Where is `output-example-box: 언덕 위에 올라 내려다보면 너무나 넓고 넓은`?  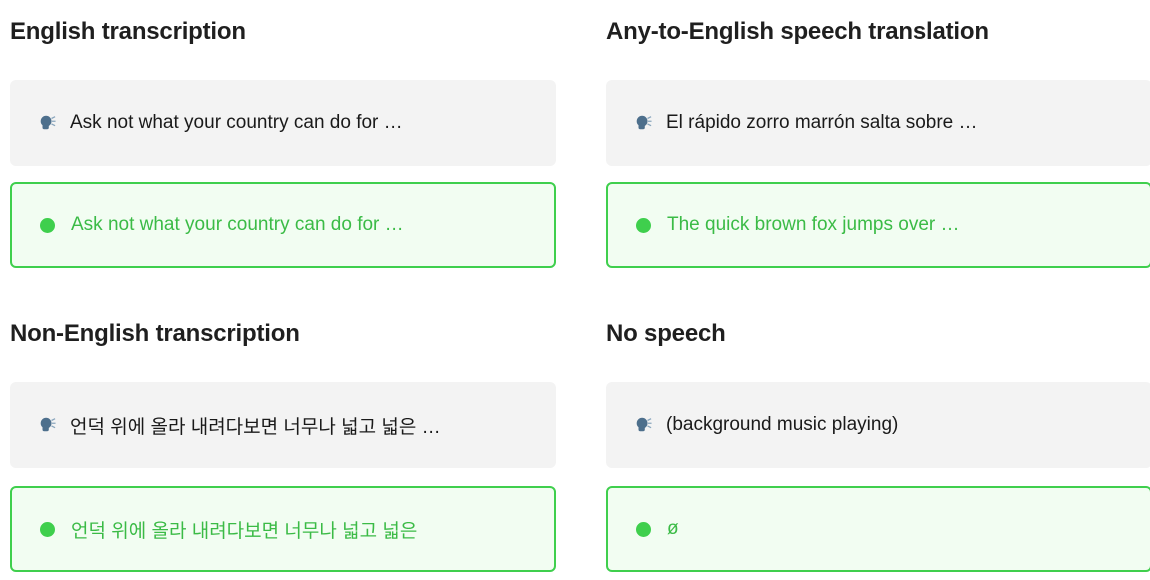
output-example-box: 언덕 위에 올라 내려다보면 너무나 넓고 넓은 is located at coordinates (283, 529).